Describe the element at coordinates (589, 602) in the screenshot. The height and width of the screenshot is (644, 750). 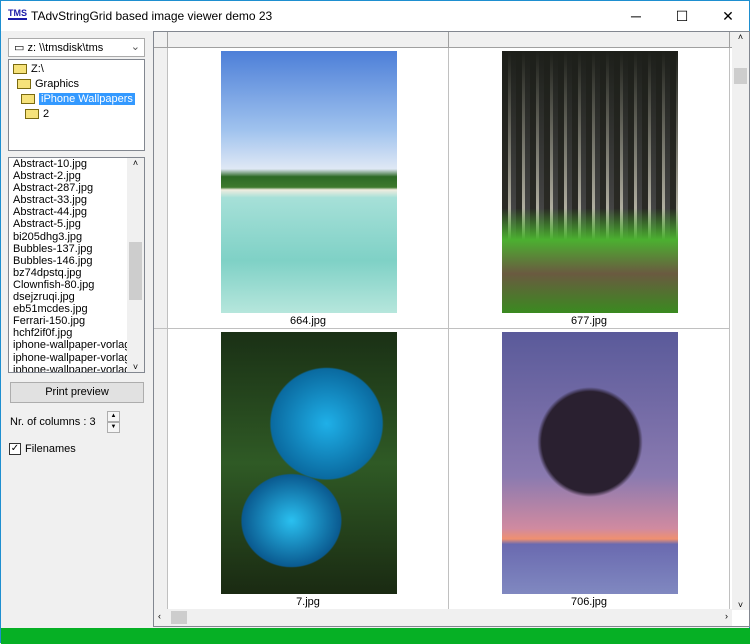
I see `image-caption: 706.jpg` at that location.